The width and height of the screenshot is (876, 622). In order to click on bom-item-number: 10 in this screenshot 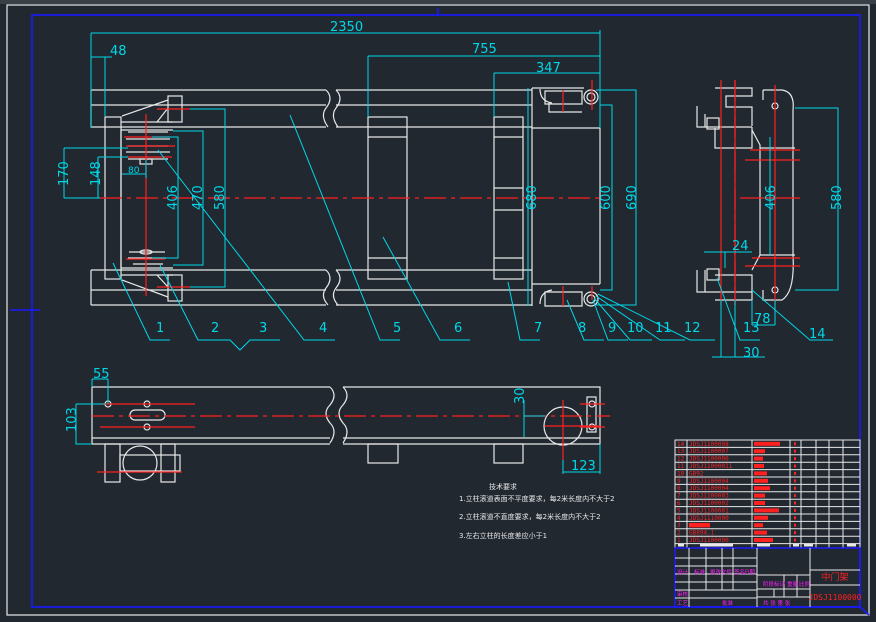, I will do `click(681, 473)`.